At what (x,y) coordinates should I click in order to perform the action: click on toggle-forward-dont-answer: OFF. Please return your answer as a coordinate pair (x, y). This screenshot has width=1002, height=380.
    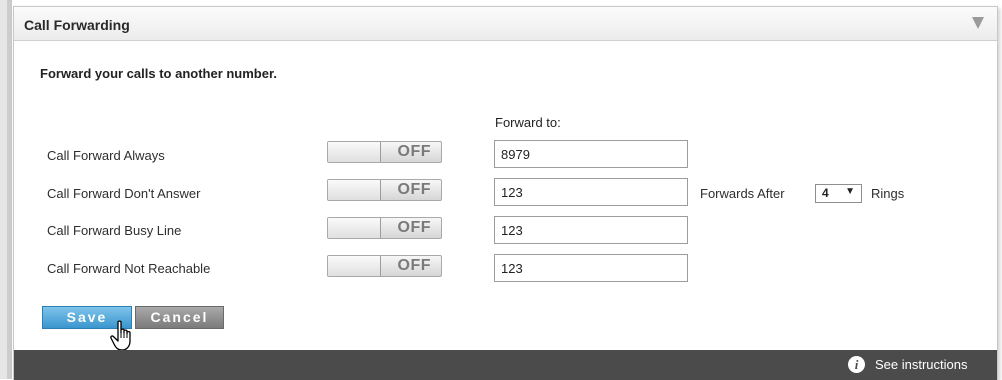
    Looking at the image, I should click on (384, 190).